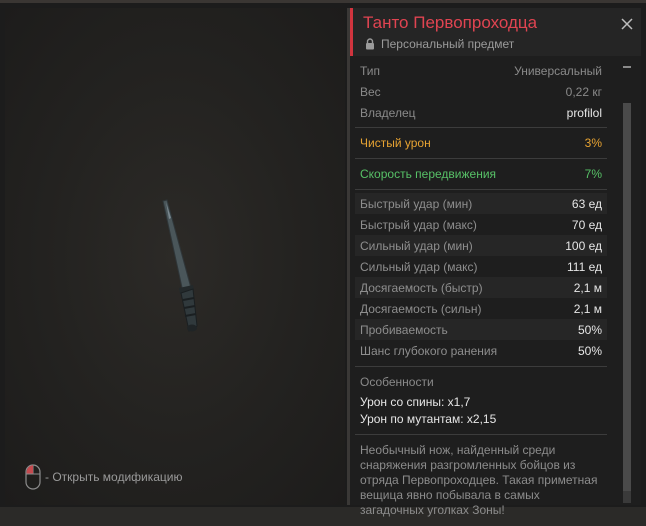 The height and width of the screenshot is (526, 646). What do you see at coordinates (429, 350) in the screenshot?
I see `stat-label: Шанс глубокого ранения` at bounding box center [429, 350].